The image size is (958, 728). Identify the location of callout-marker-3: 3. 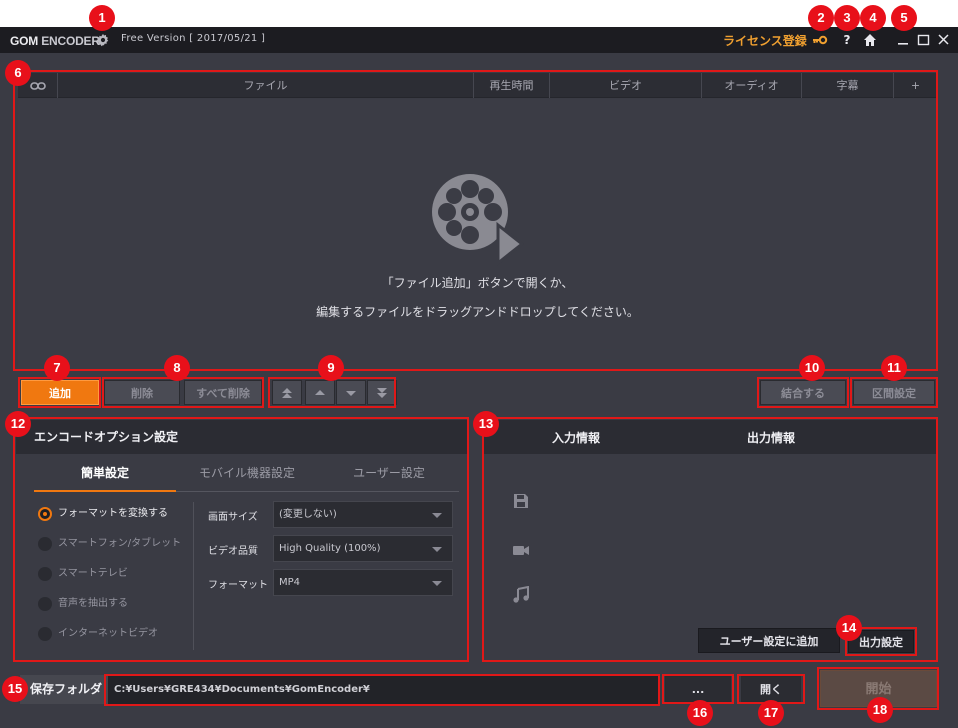
(847, 18).